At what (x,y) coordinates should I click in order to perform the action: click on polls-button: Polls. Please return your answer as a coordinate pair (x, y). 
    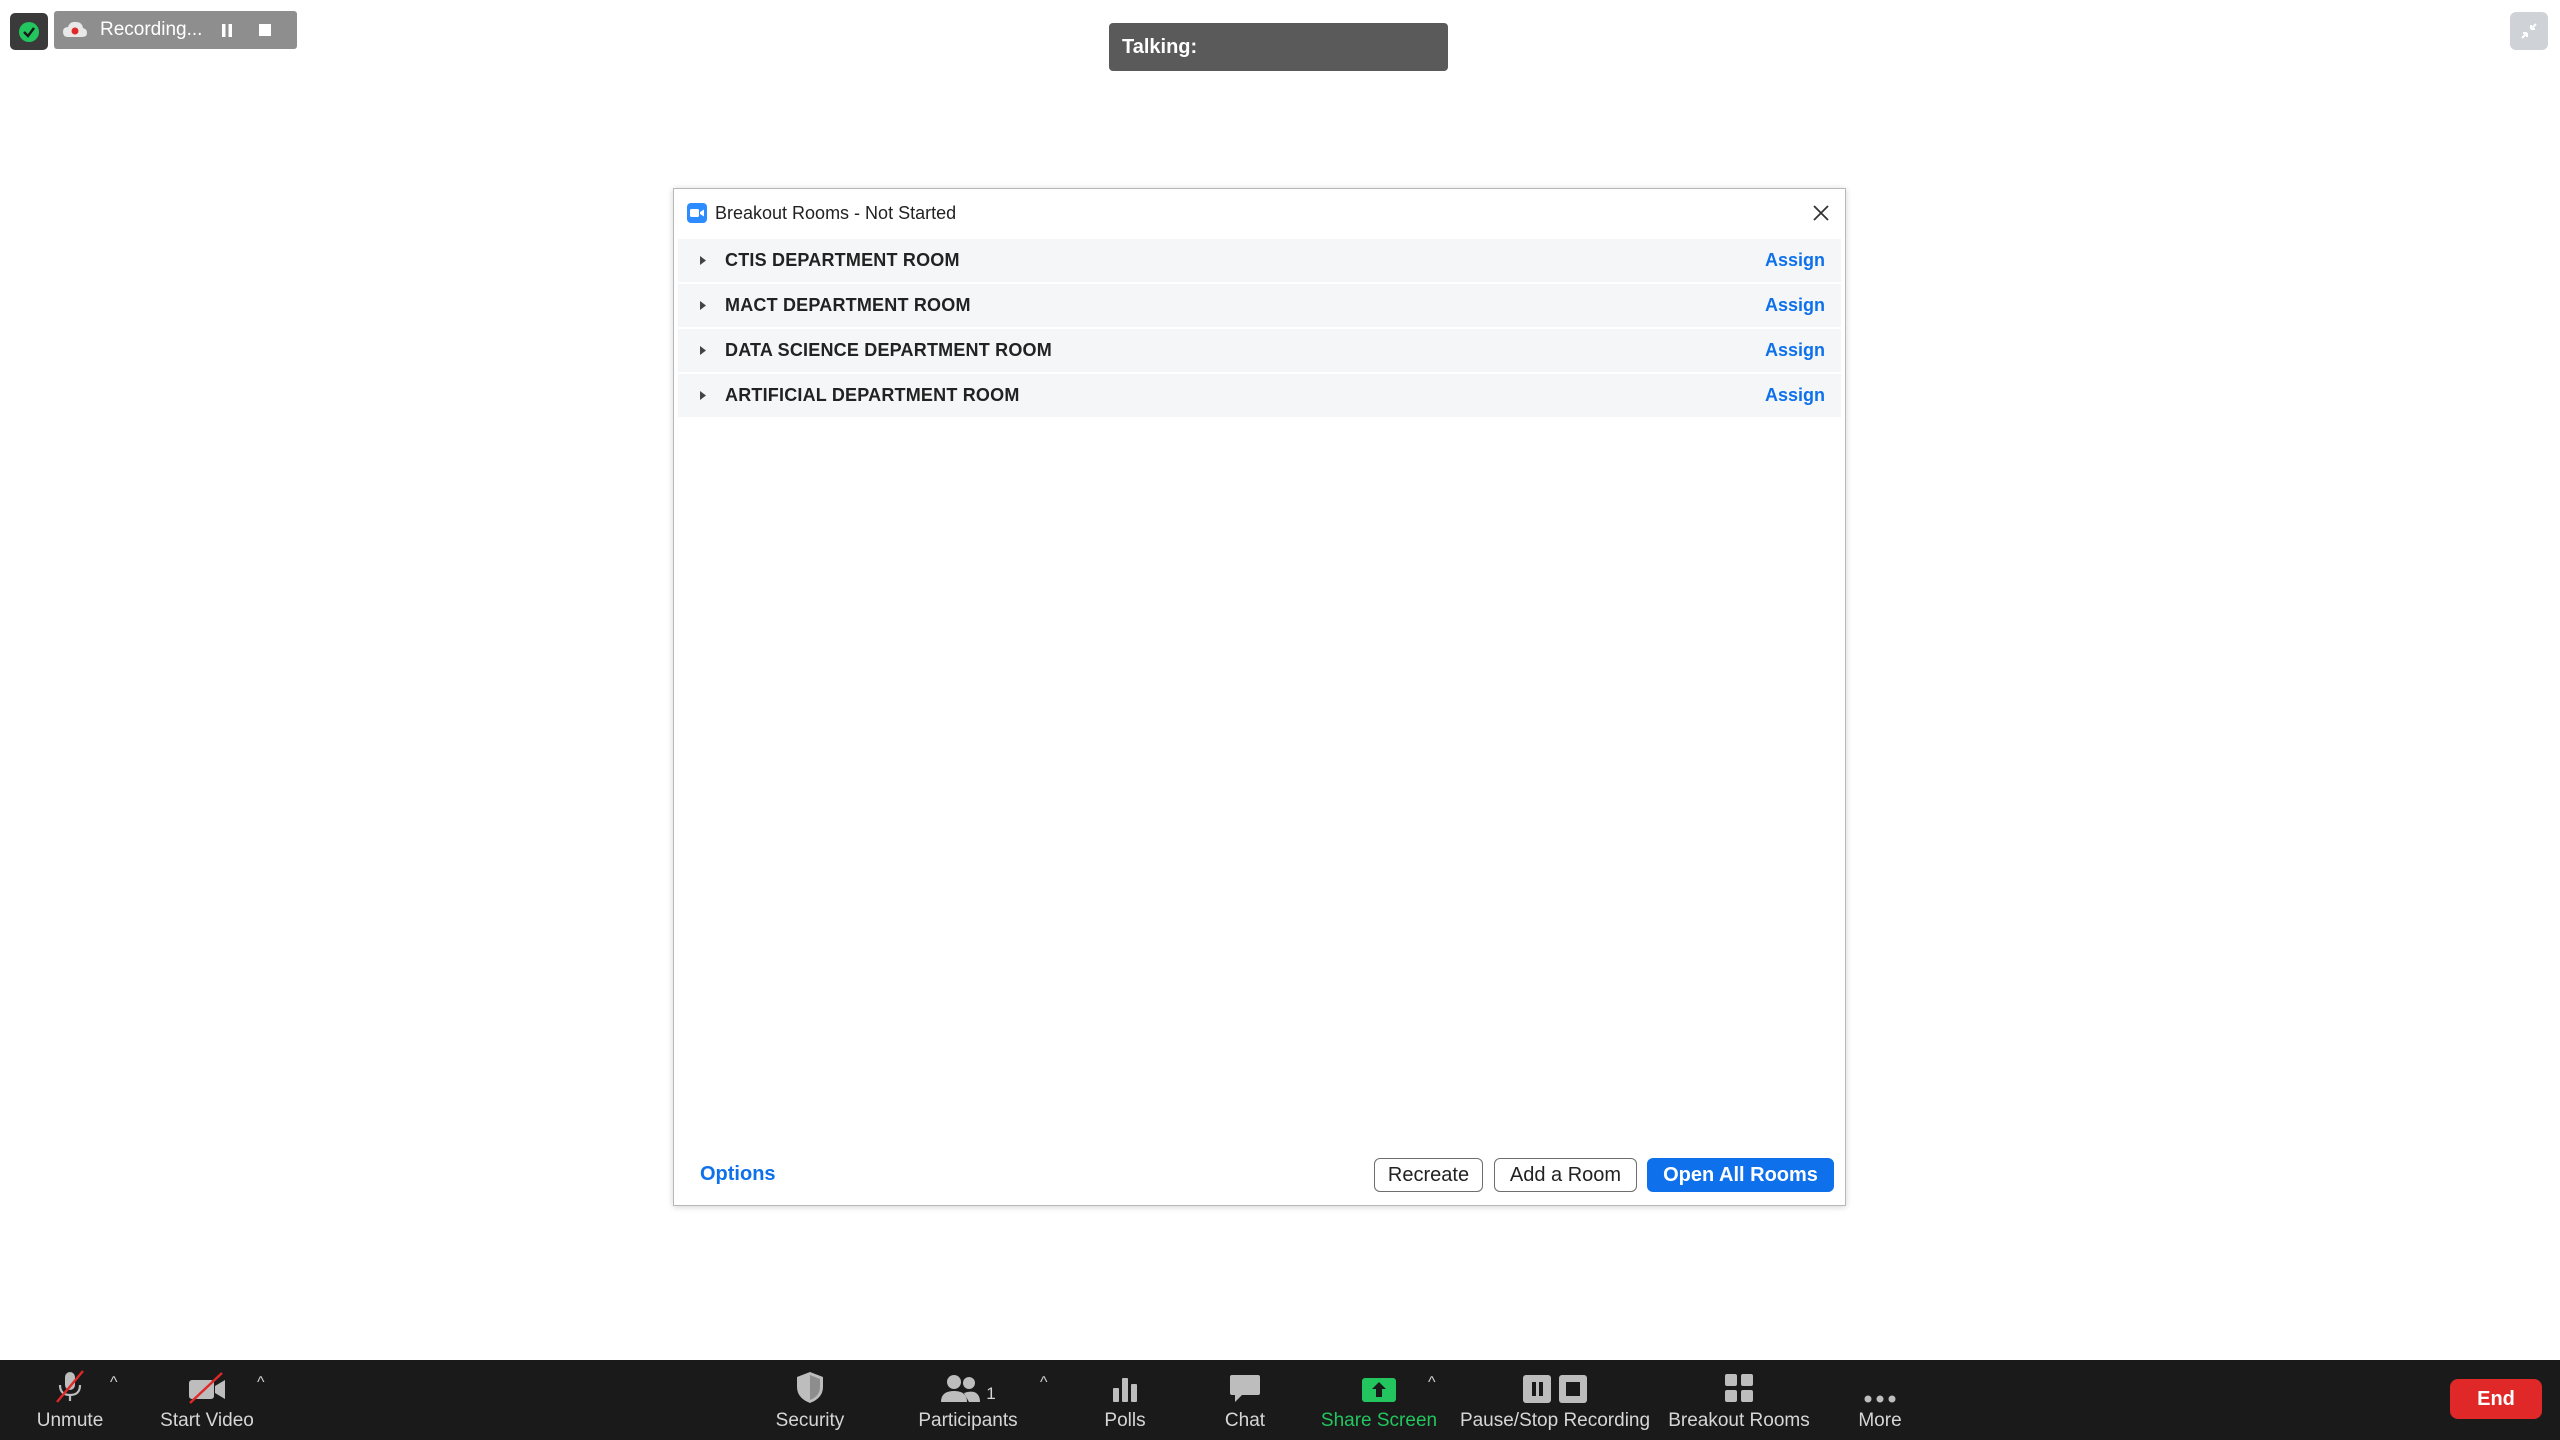
    Looking at the image, I should click on (1125, 1400).